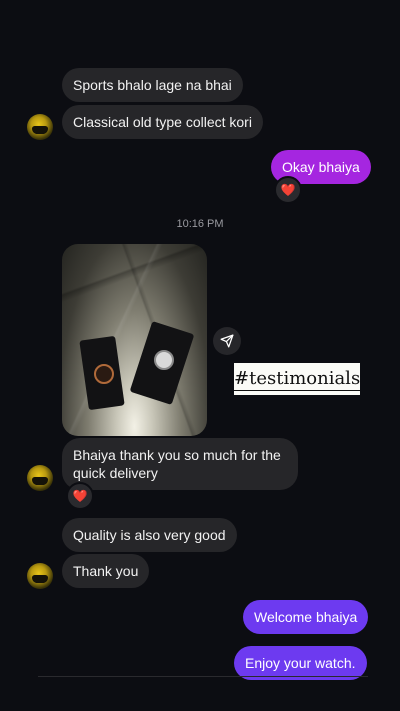 This screenshot has height=711, width=400. Describe the element at coordinates (152, 85) in the screenshot. I see `incoming-message: Sports bhalo lage na bhai` at that location.